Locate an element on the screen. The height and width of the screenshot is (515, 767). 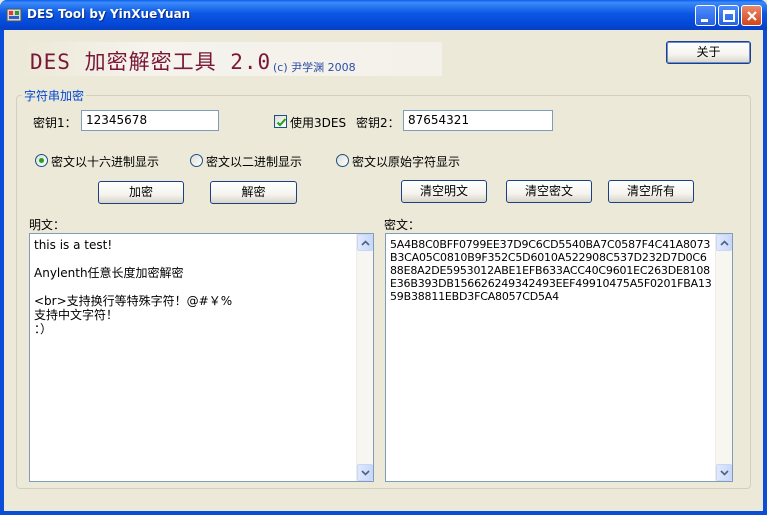
ciphertext-label: 密文： is located at coordinates (402, 225).